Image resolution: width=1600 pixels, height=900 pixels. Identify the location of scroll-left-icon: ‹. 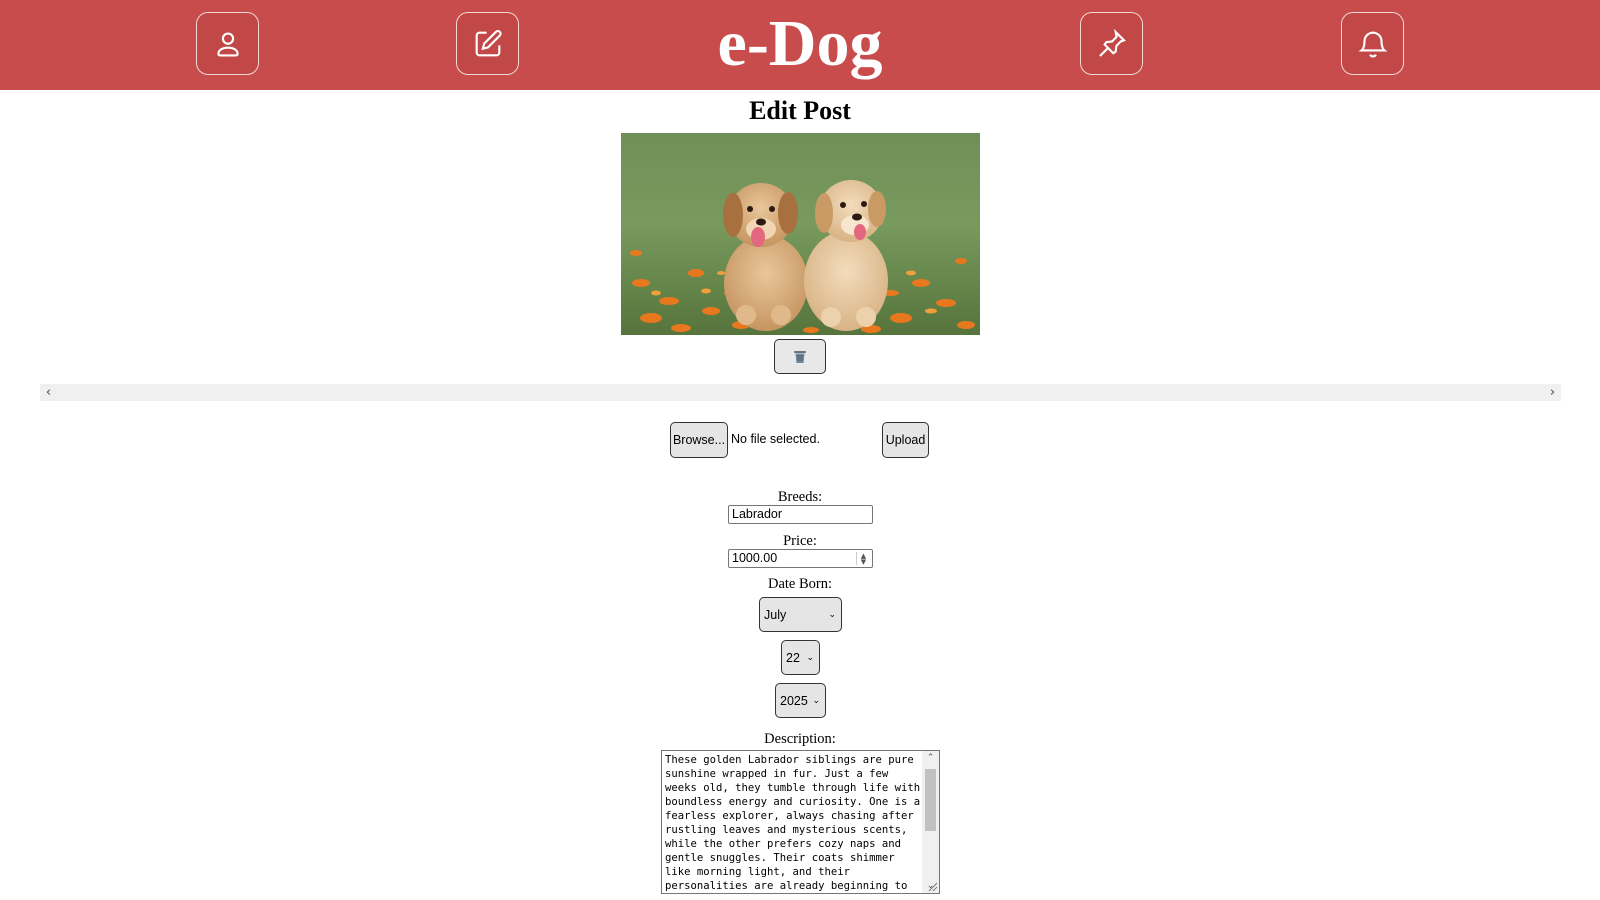
(48, 392).